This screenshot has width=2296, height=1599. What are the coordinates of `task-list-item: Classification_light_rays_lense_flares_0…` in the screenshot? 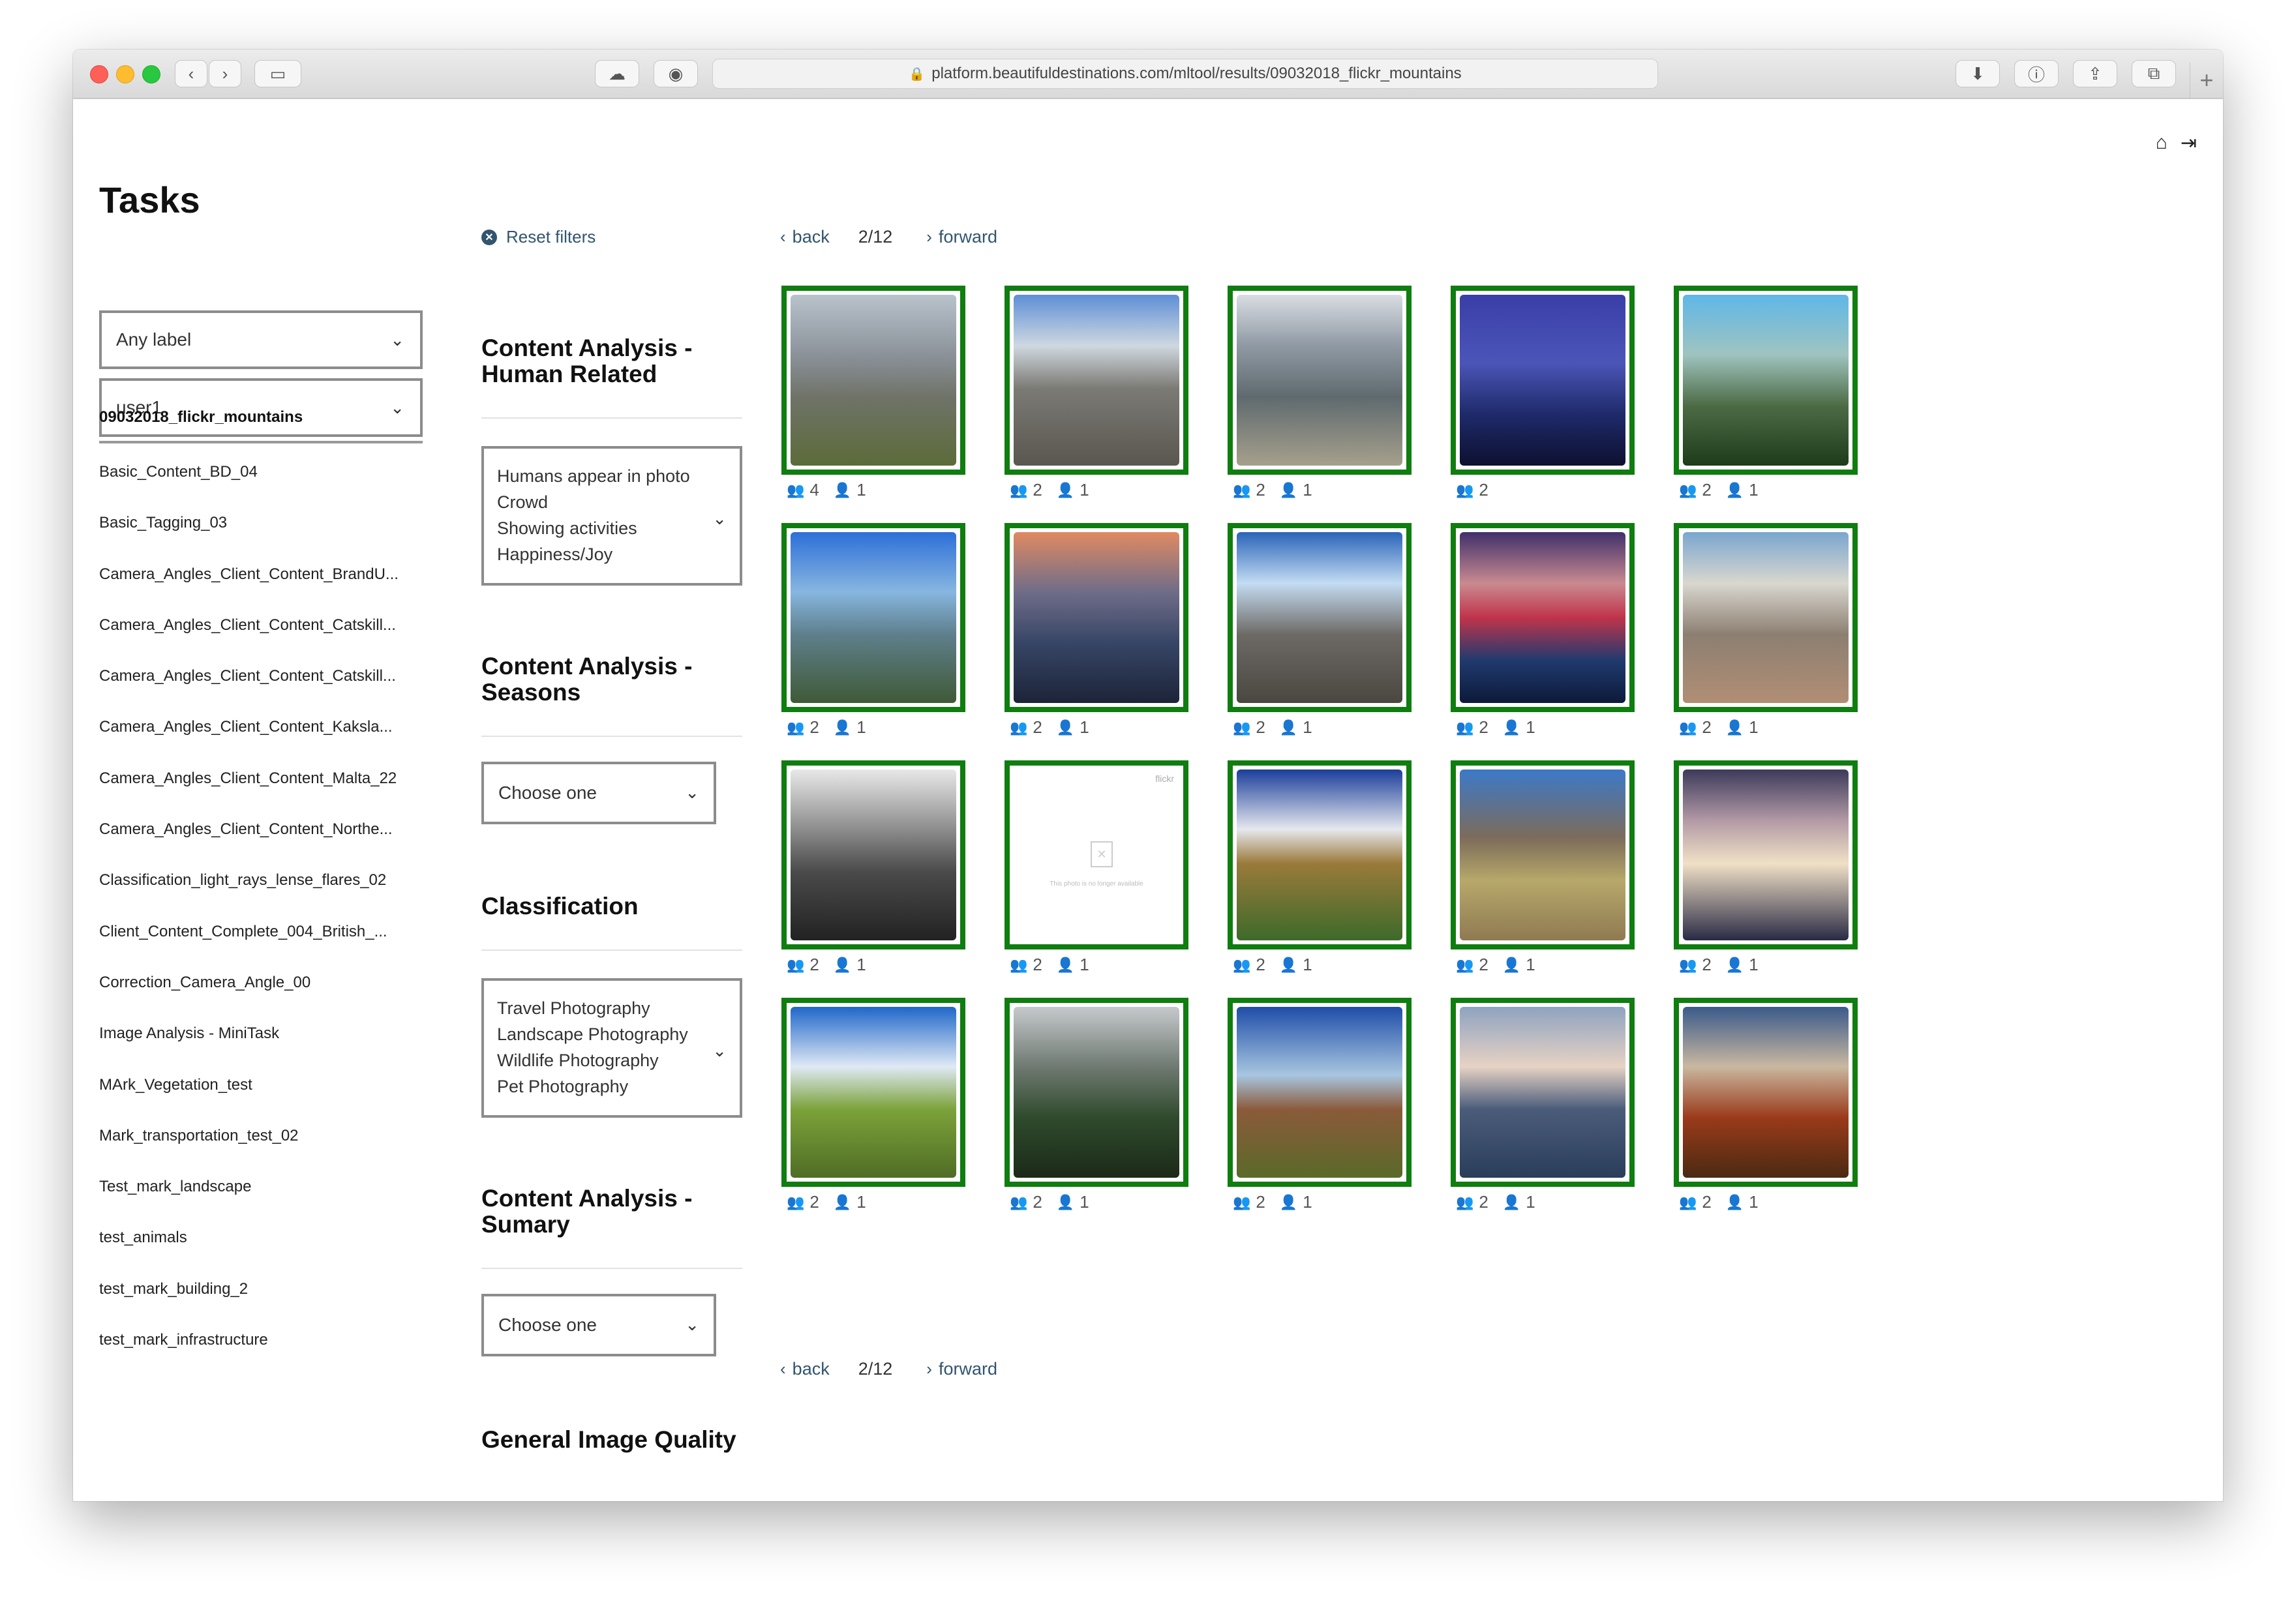 It's located at (261, 896).